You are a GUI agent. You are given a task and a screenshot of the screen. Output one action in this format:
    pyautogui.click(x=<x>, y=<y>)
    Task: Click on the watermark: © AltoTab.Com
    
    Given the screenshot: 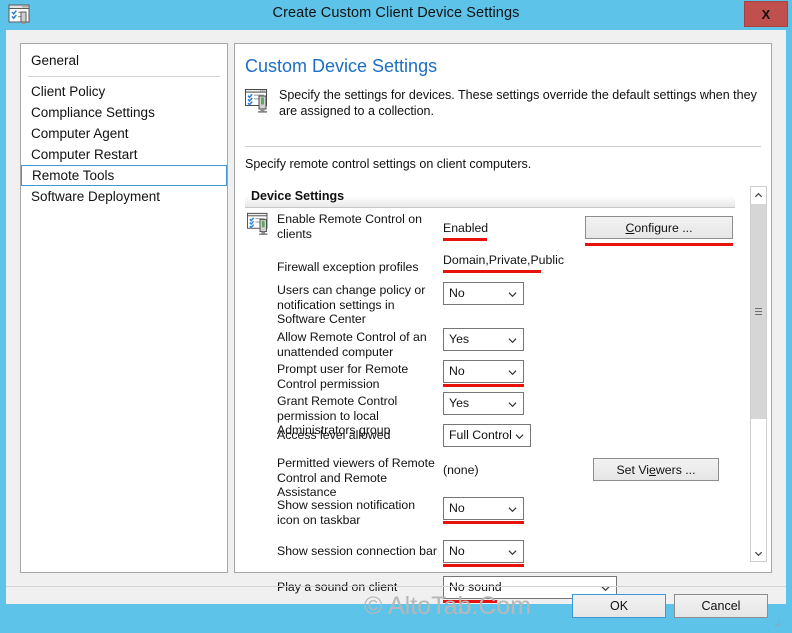 What is the action you would take?
    pyautogui.click(x=448, y=606)
    